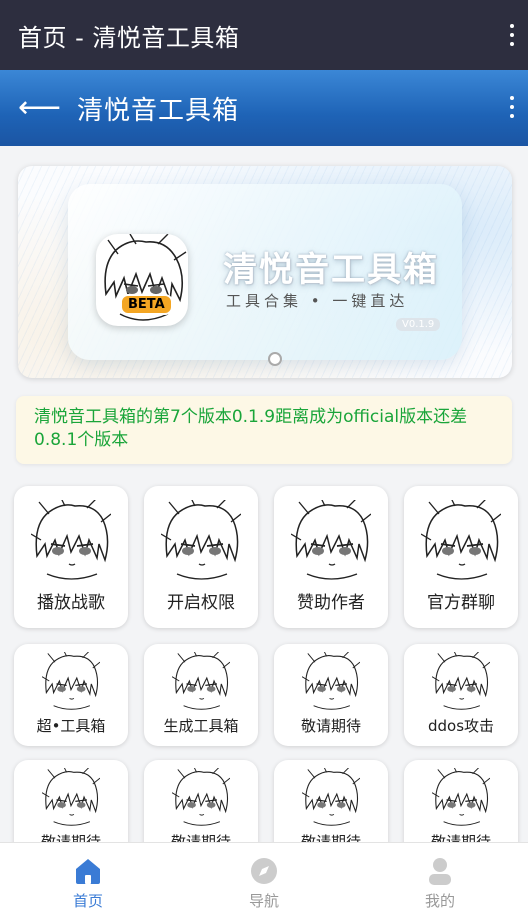 The image size is (528, 918). I want to click on tool-label: 播放战歌, so click(71, 603).